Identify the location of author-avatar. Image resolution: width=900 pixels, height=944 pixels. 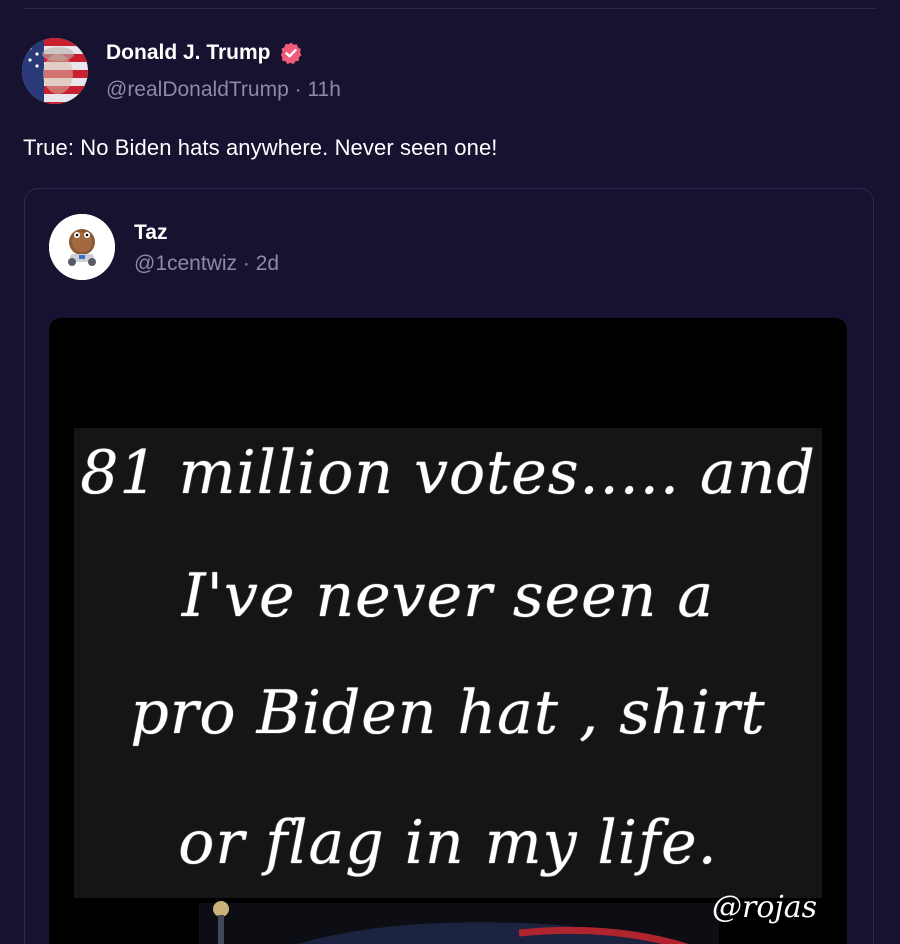
(55, 71).